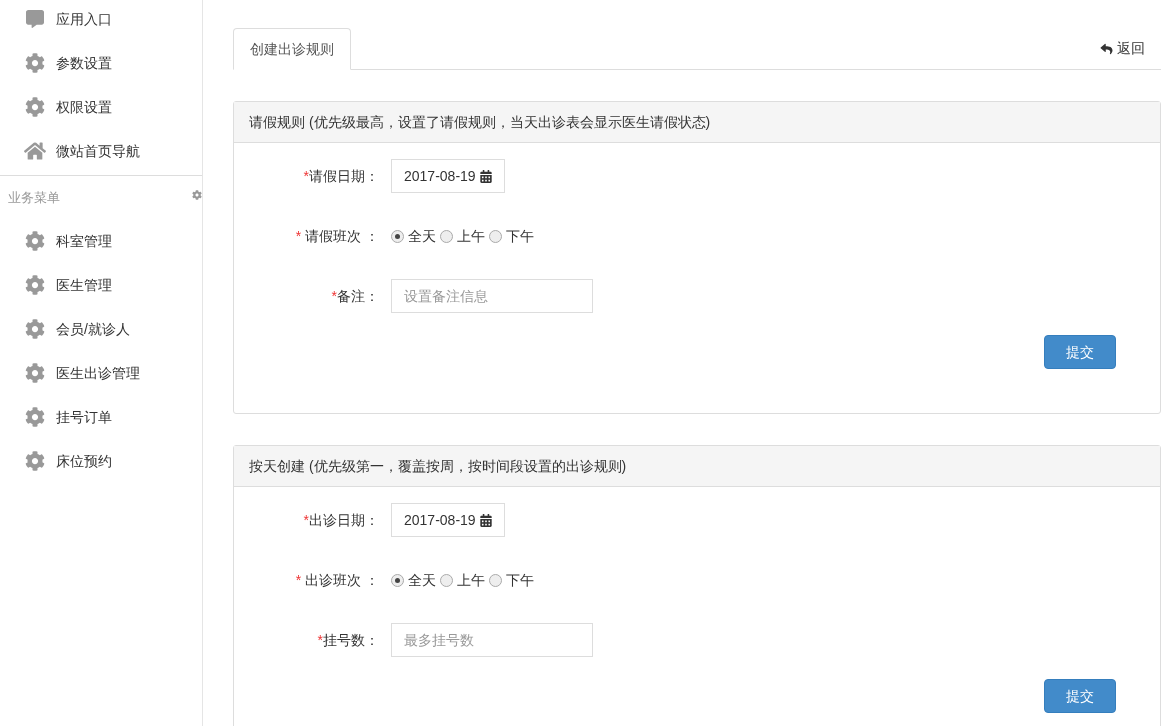 The width and height of the screenshot is (1169, 726). Describe the element at coordinates (101, 63) in the screenshot. I see `sidebar-item: 参数设置` at that location.